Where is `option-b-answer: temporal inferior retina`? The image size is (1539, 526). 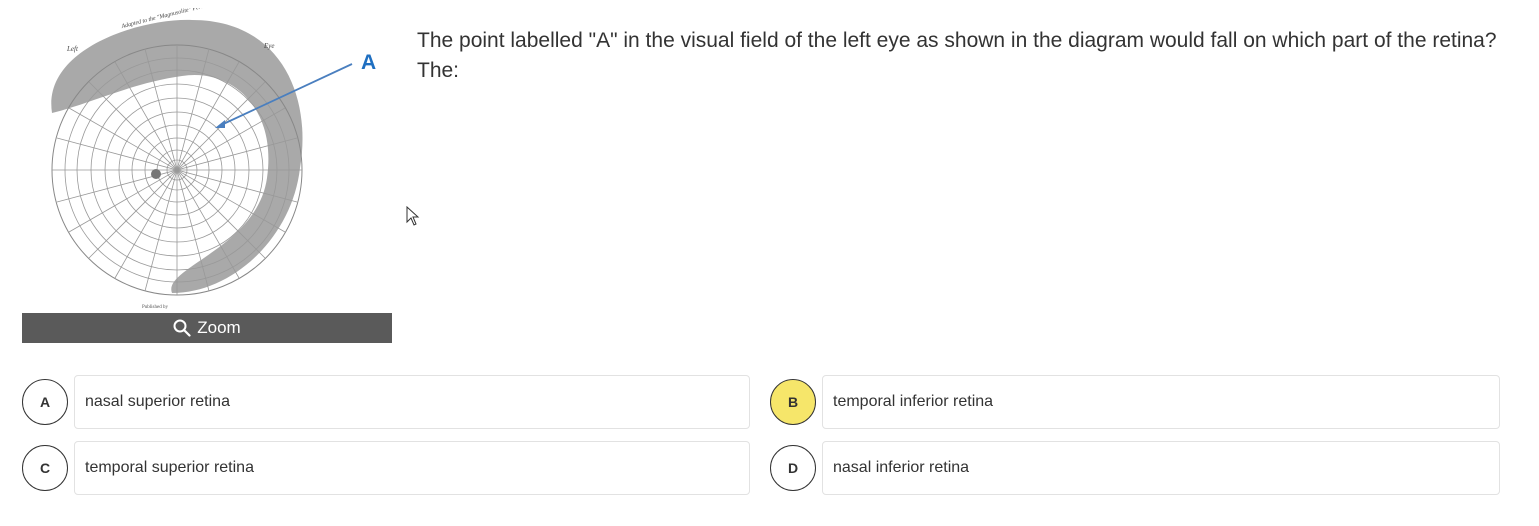 option-b-answer: temporal inferior retina is located at coordinates (1161, 402).